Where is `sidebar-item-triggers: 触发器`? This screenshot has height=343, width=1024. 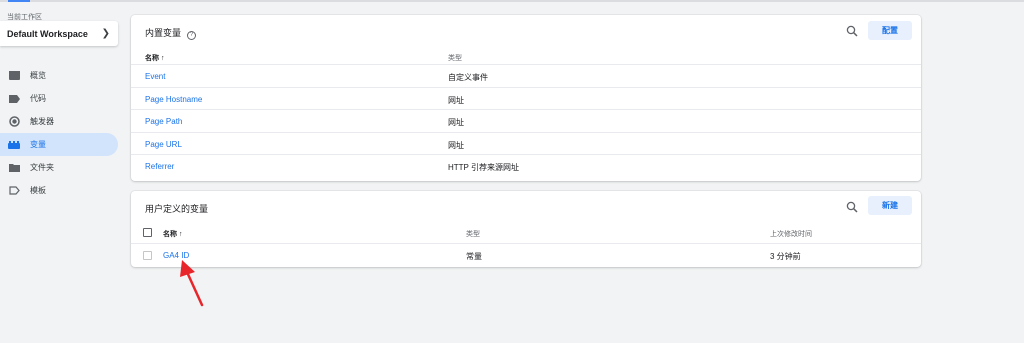 sidebar-item-triggers: 触发器 is located at coordinates (59, 121).